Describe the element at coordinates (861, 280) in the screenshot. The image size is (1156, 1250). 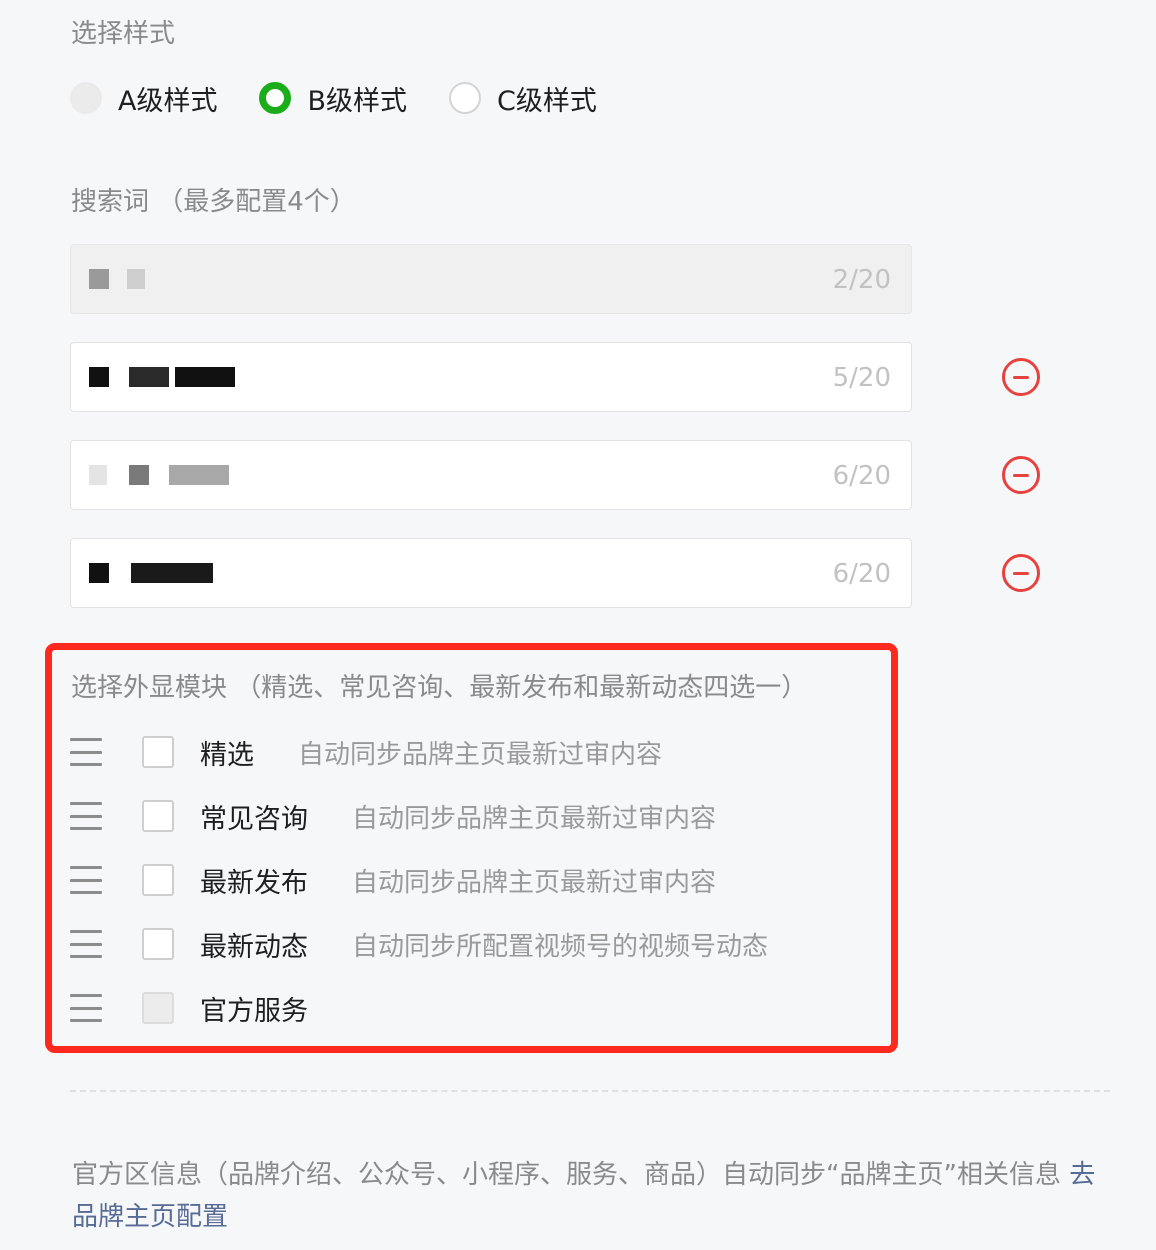
I see `keyword-char-count: 2/20` at that location.